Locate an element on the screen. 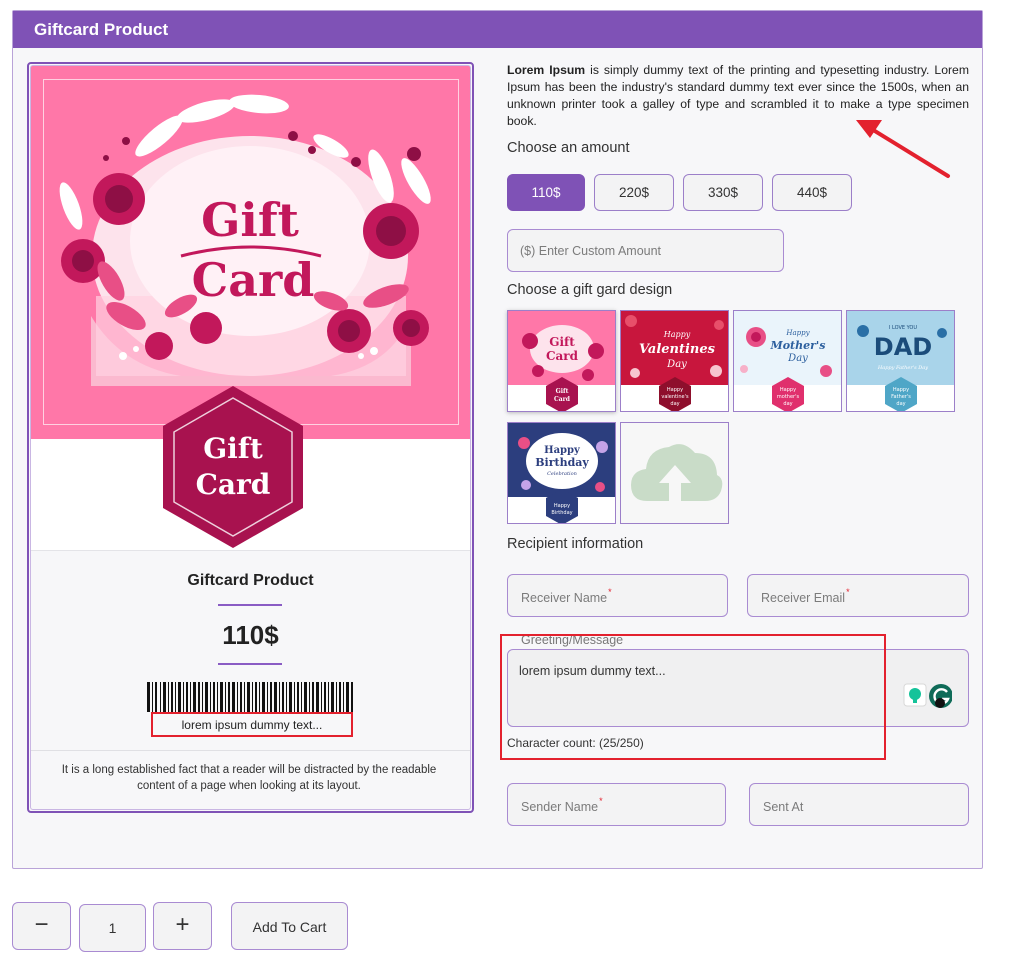 Image resolution: width=1024 pixels, height=971 pixels. amount-option-330: 330$ is located at coordinates (723, 192).